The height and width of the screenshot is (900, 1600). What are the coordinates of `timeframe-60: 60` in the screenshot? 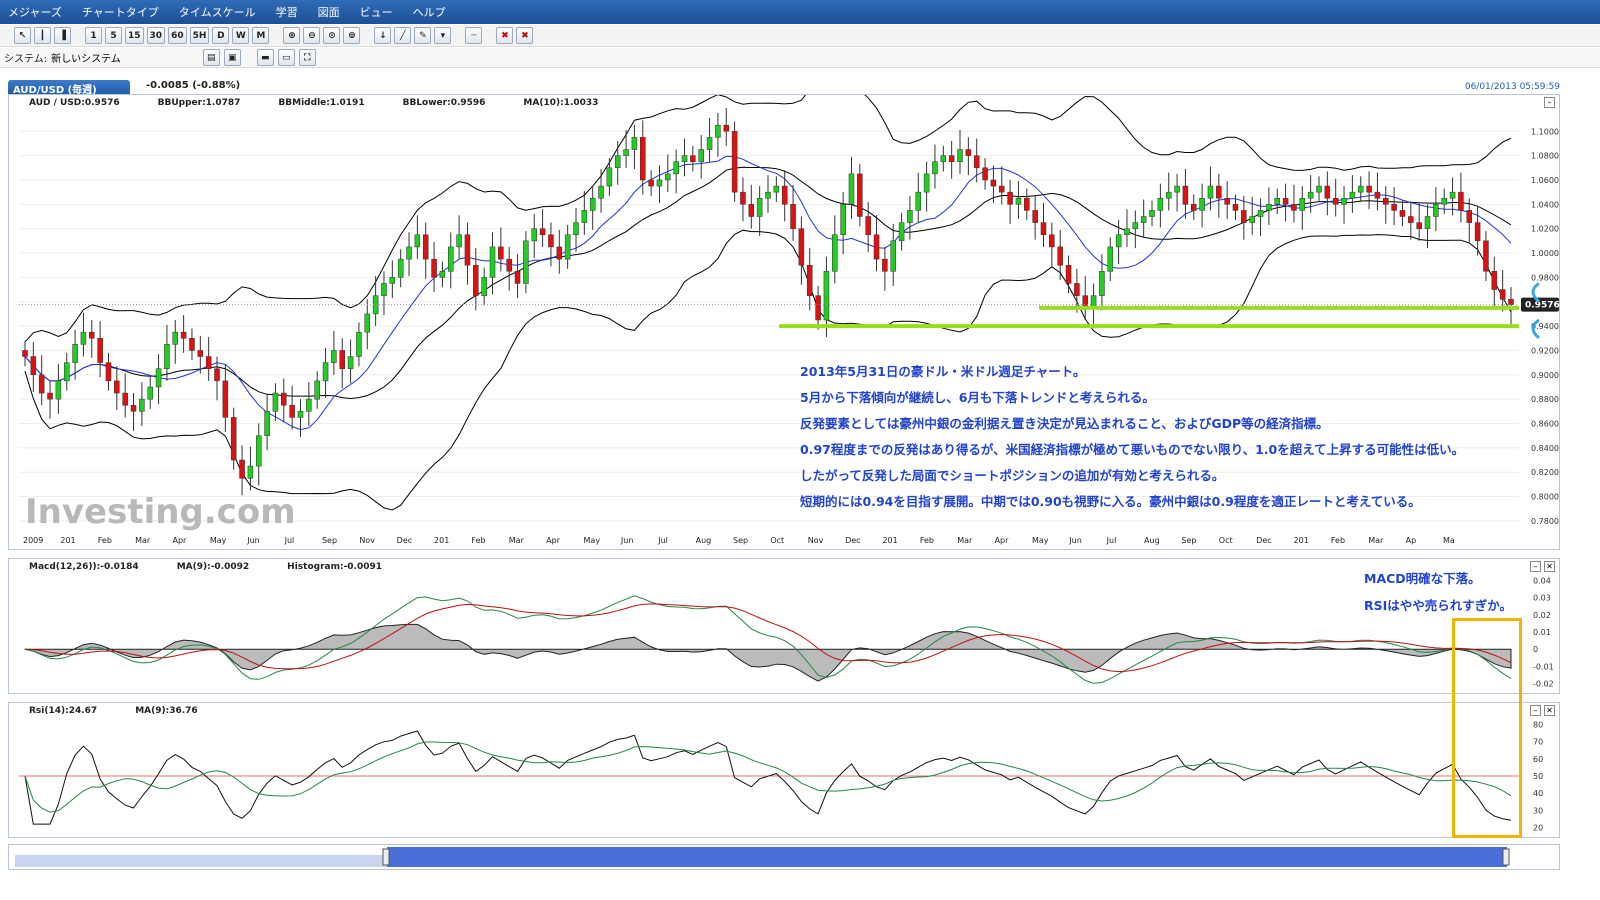 It's located at (177, 35).